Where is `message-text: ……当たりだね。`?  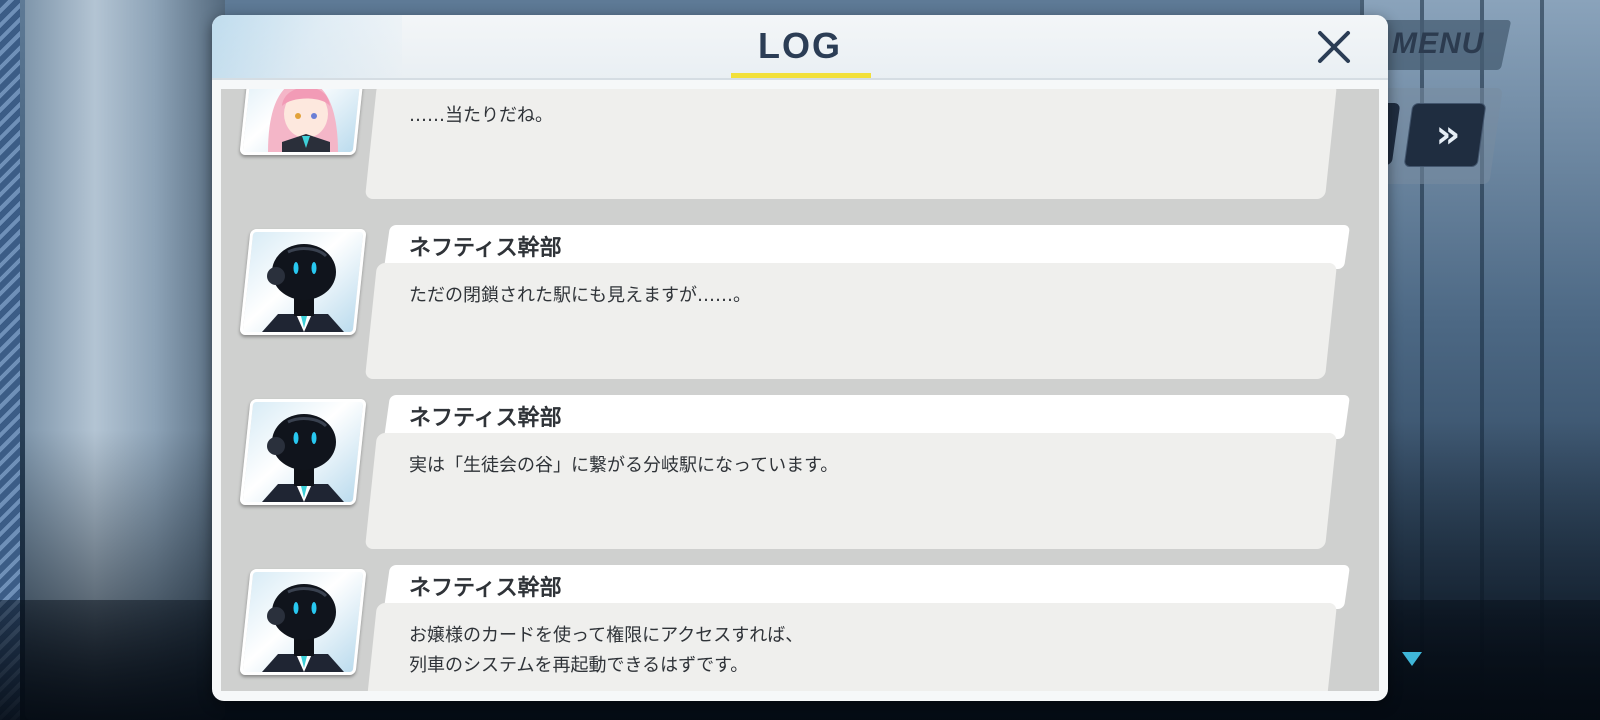 message-text: ……当たりだね。 is located at coordinates (481, 115).